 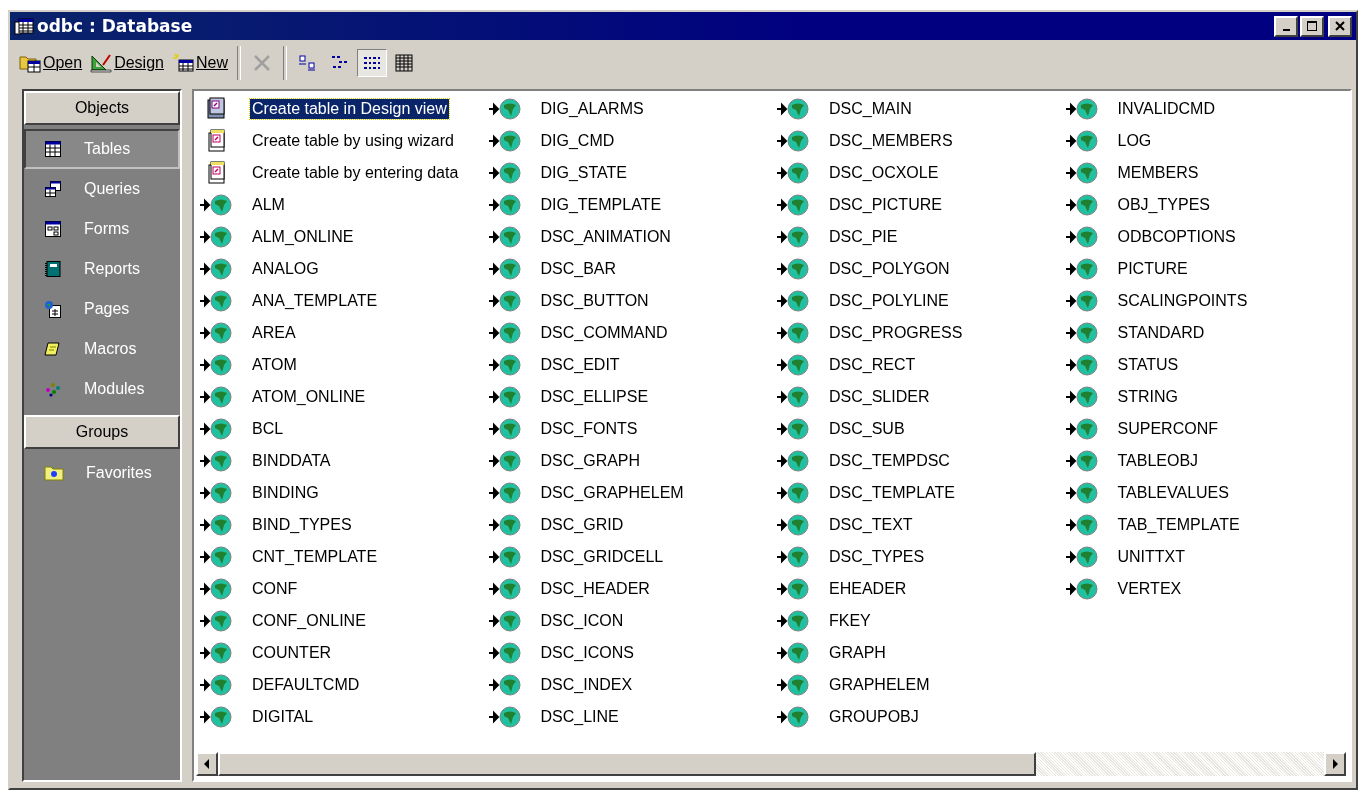 I want to click on list-item: DSC_MEMBERS, so click(x=917, y=141).